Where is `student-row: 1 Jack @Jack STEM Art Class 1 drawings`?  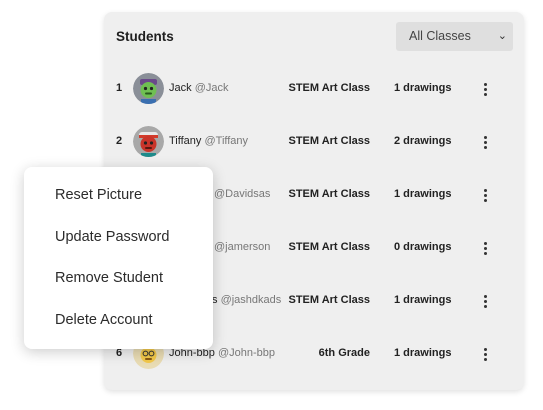 student-row: 1 Jack @Jack STEM Art Class 1 drawings is located at coordinates (314, 88).